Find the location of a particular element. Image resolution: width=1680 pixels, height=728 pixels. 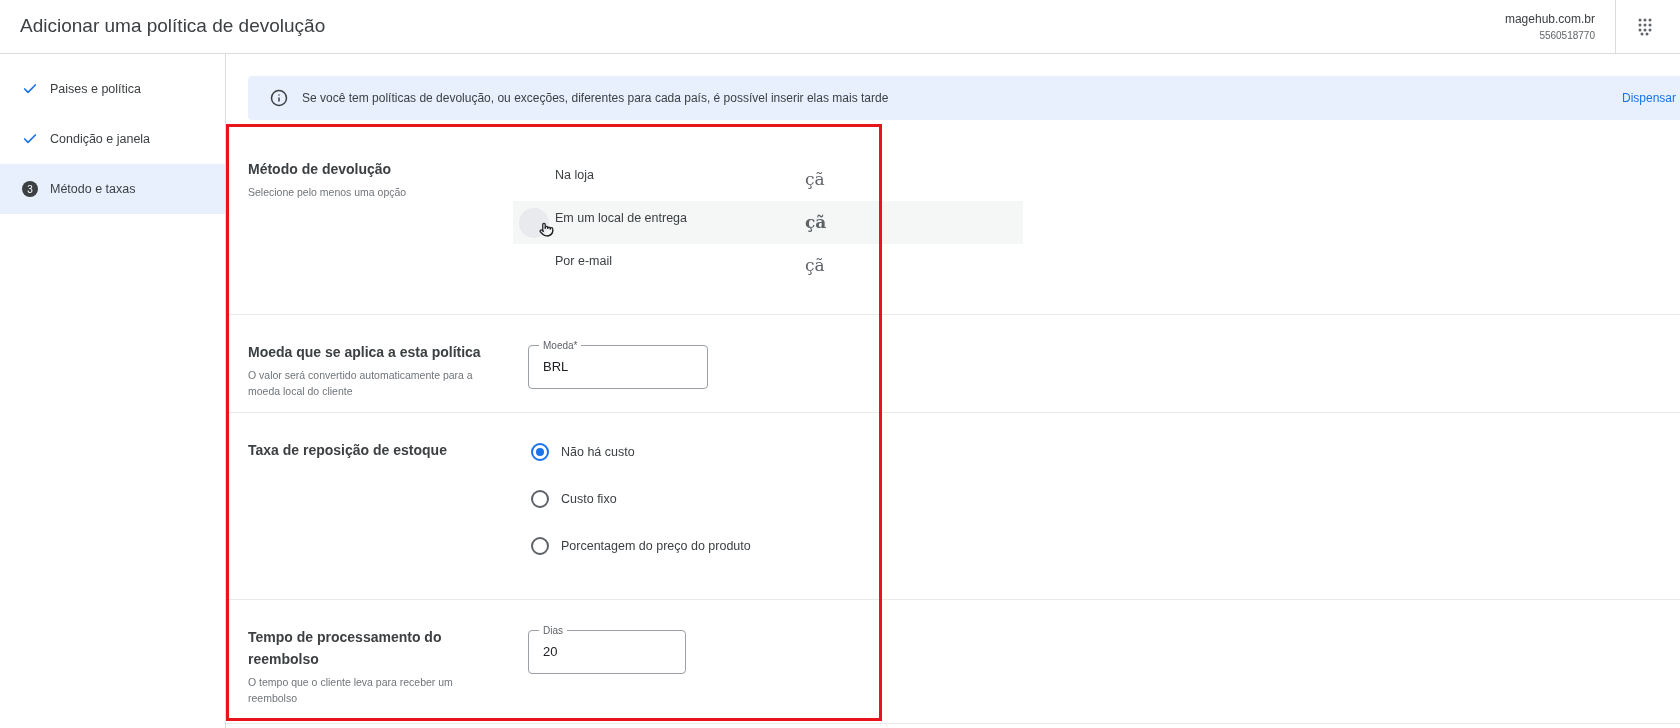

radio-label: Não há custo is located at coordinates (598, 452).